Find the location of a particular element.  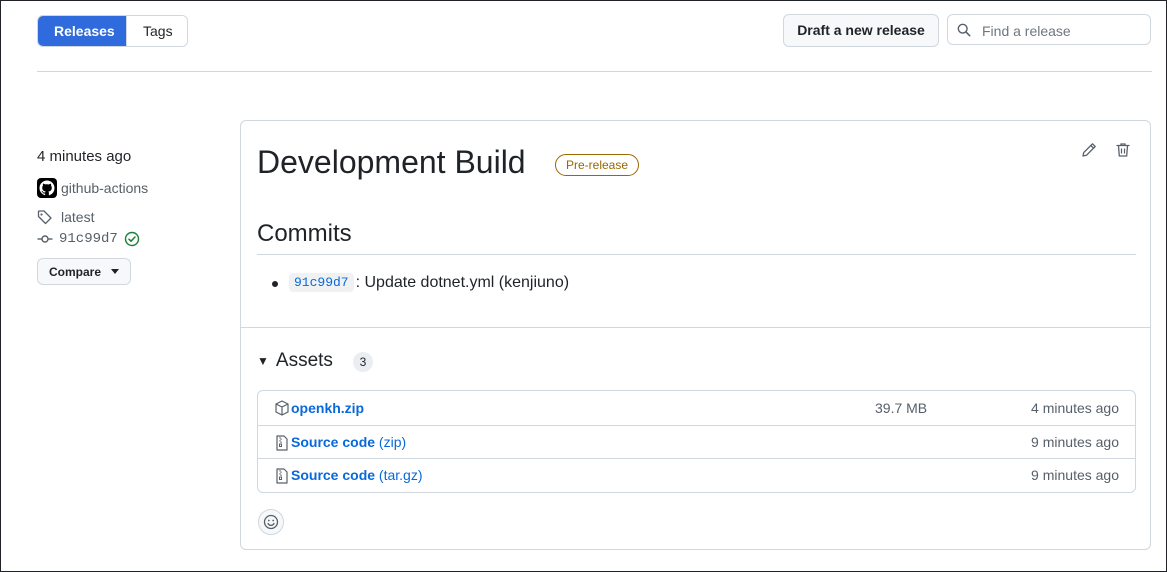

git-commit-icon is located at coordinates (45, 239).